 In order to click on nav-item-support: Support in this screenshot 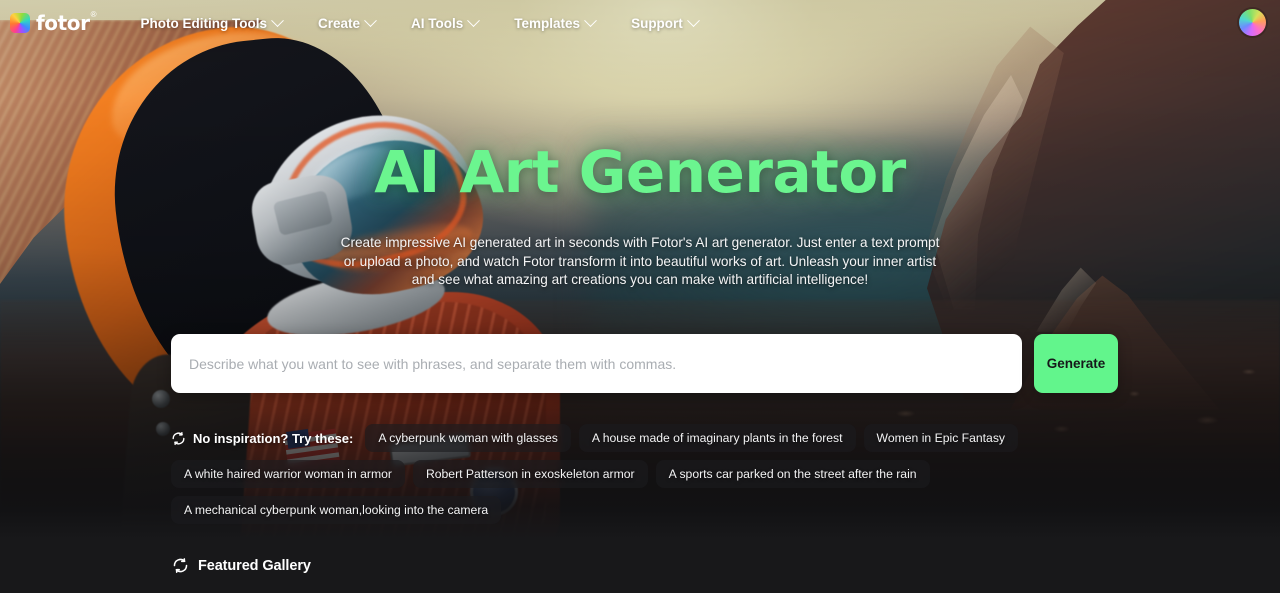, I will do `click(664, 23)`.